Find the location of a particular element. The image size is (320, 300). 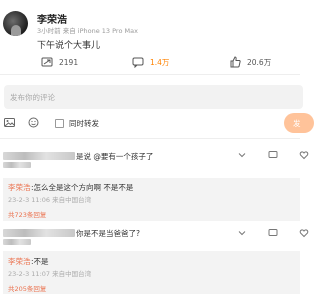

repost-toggle: 同时转发 is located at coordinates (77, 123).